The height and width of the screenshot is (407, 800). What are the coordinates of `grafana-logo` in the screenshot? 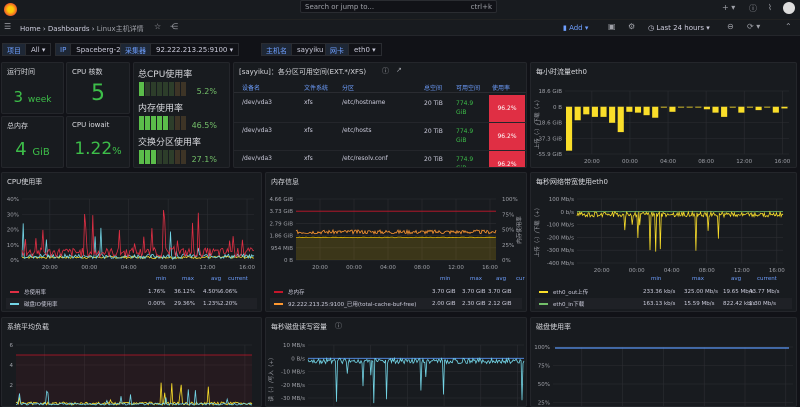 It's located at (10, 9).